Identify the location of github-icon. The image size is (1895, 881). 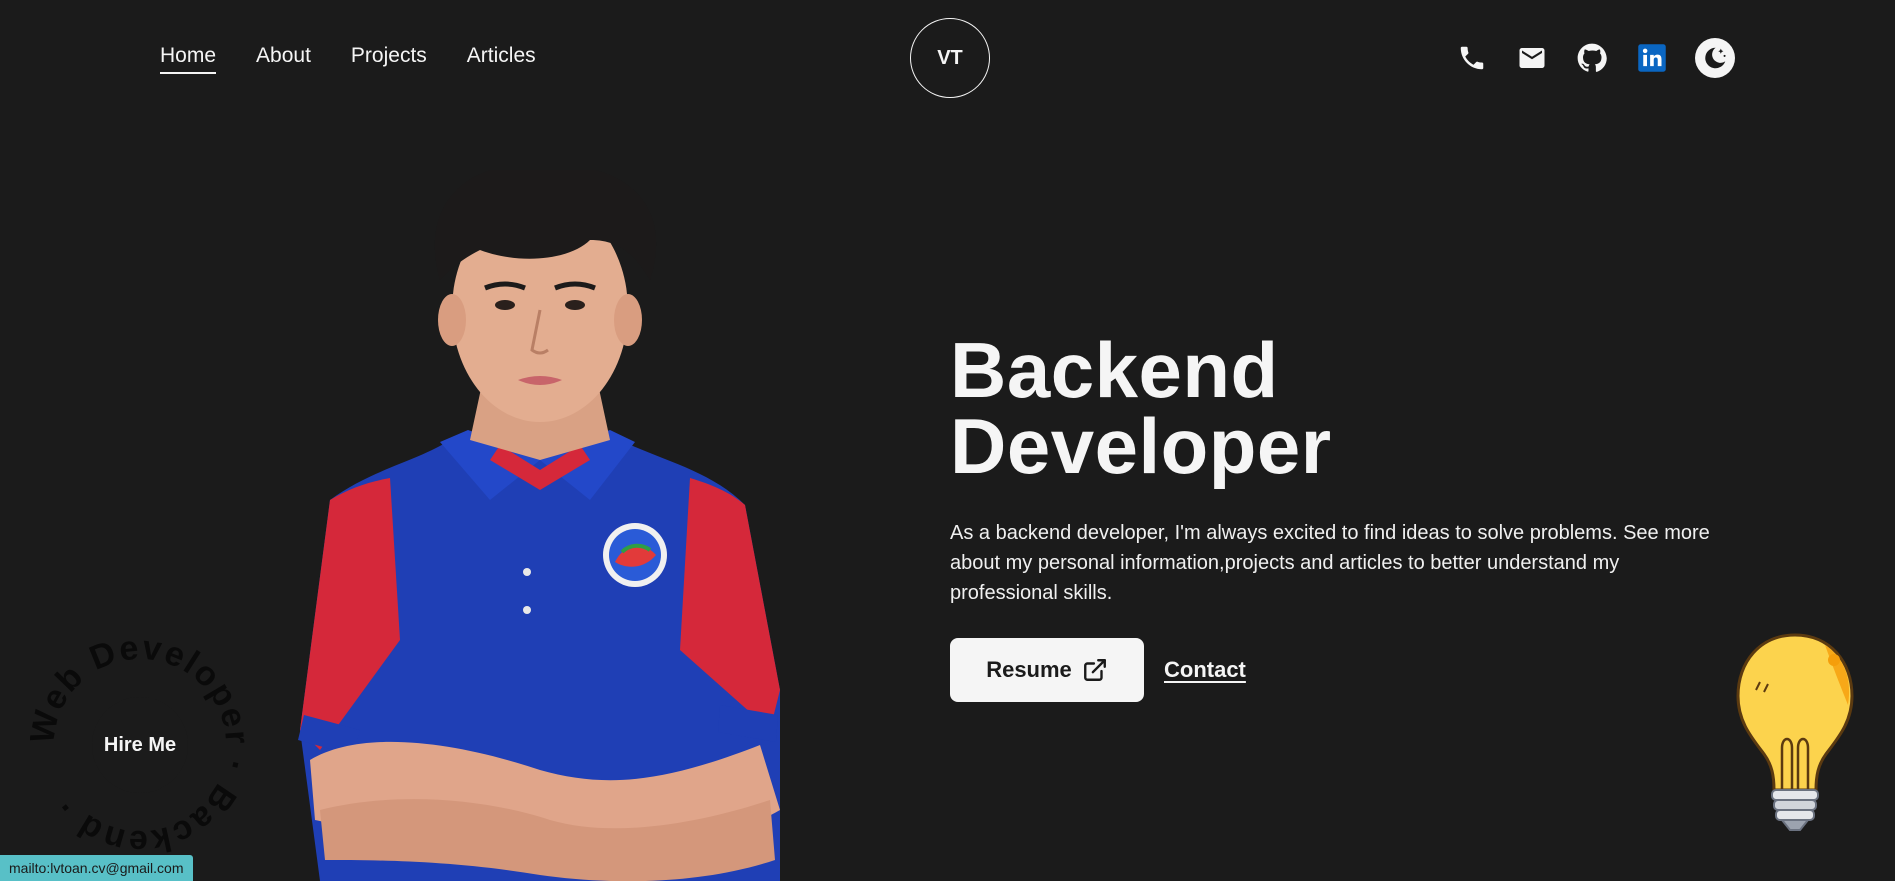
(1592, 58).